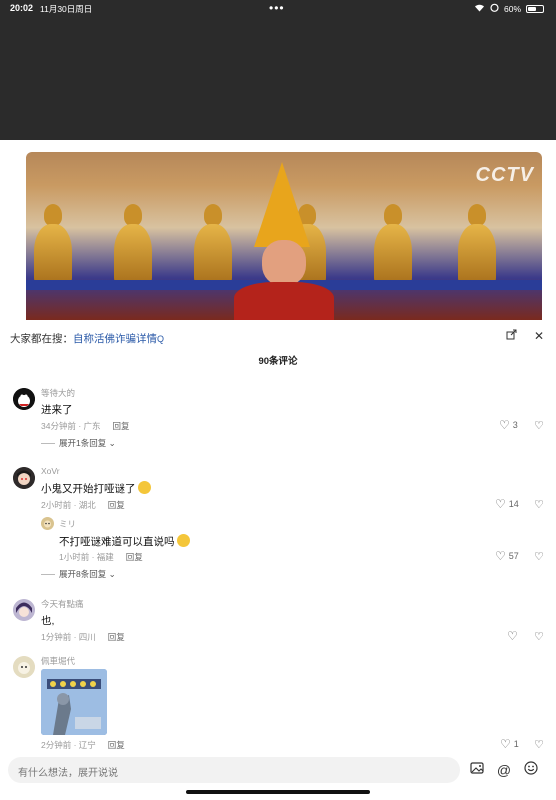  Describe the element at coordinates (50, 471) in the screenshot. I see `username: XoVr` at that location.